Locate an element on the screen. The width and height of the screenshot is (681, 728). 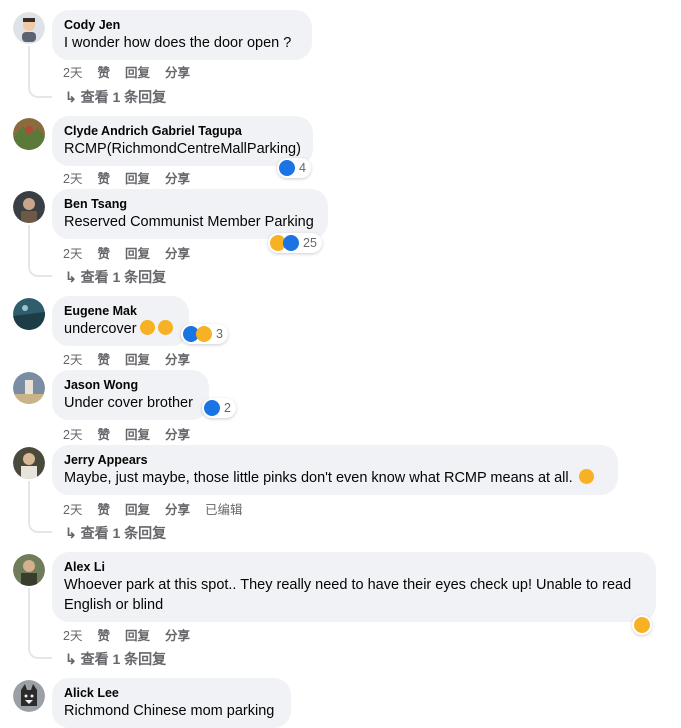
reaction-count: 2 is located at coordinates (227, 408).